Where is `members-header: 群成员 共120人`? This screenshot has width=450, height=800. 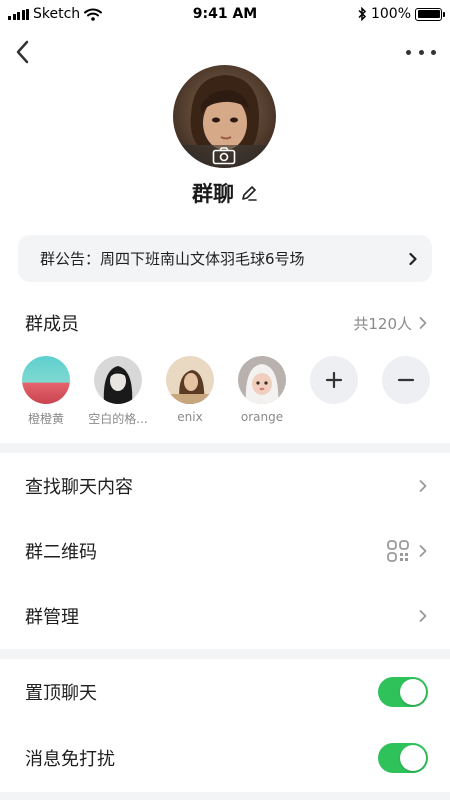 members-header: 群成员 共120人 is located at coordinates (226, 323).